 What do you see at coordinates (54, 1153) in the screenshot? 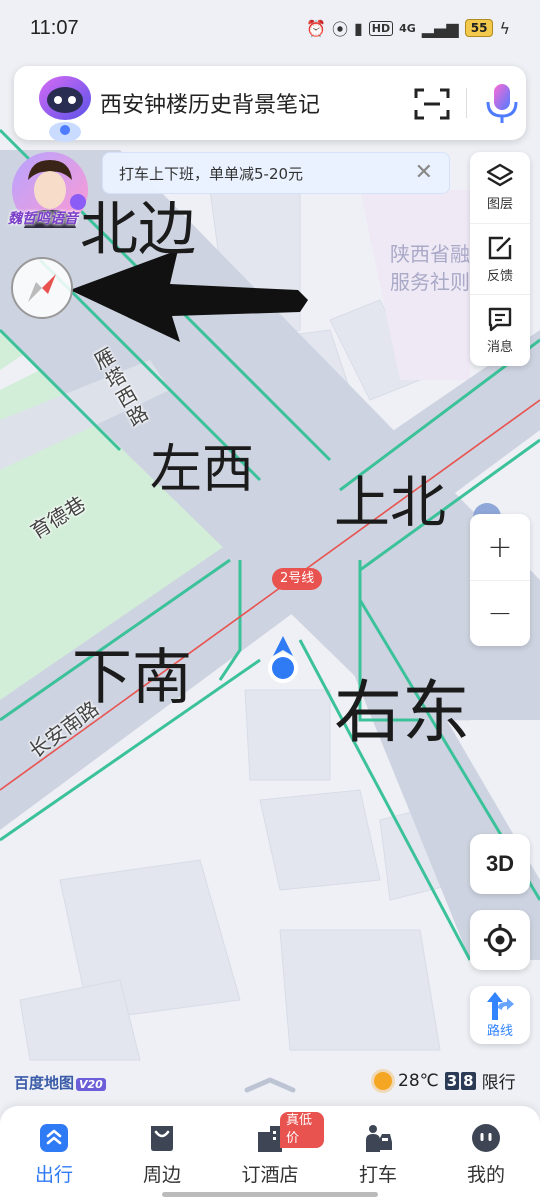
I see `nav-travel: 出行` at bounding box center [54, 1153].